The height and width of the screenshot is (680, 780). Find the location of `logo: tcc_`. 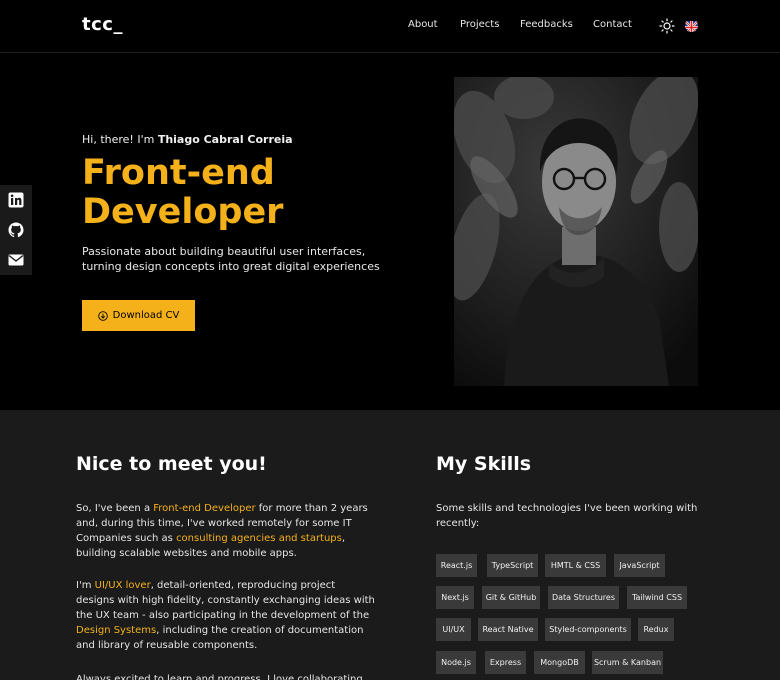

logo: tcc_ is located at coordinates (102, 24).